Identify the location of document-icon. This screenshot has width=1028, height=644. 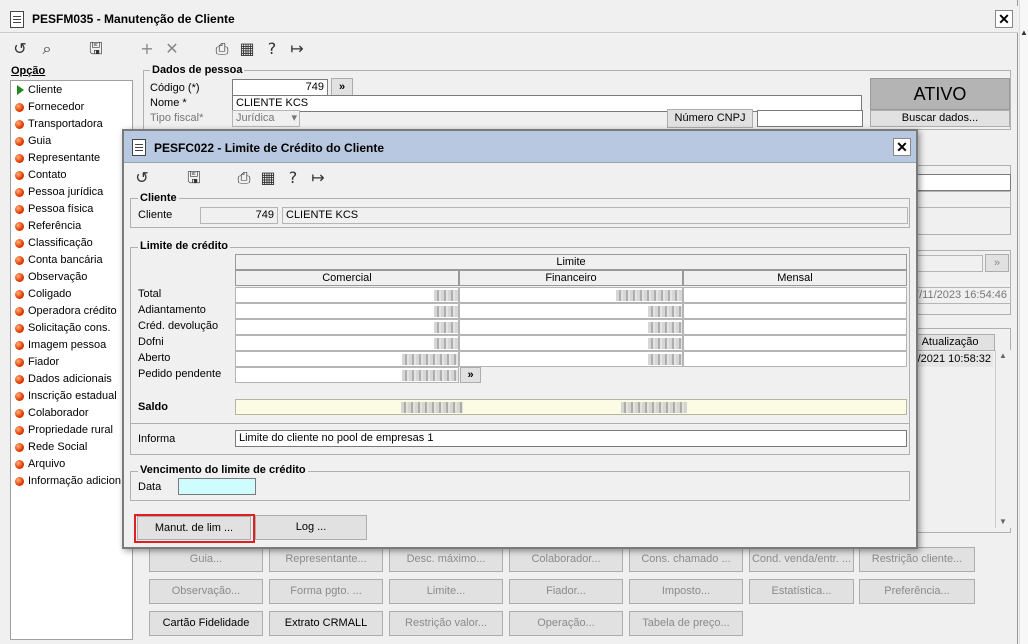
(139, 147).